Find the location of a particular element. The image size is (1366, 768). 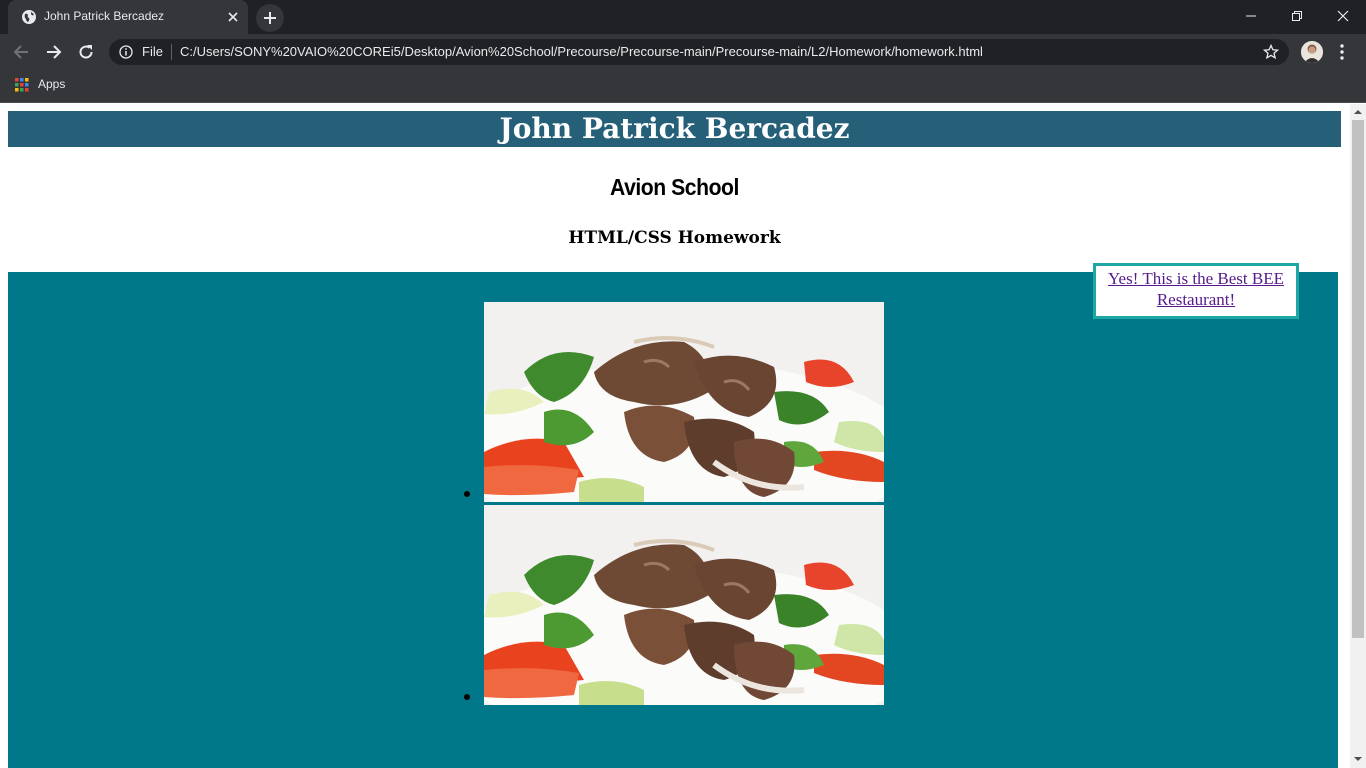

plus-icon is located at coordinates (270, 18).